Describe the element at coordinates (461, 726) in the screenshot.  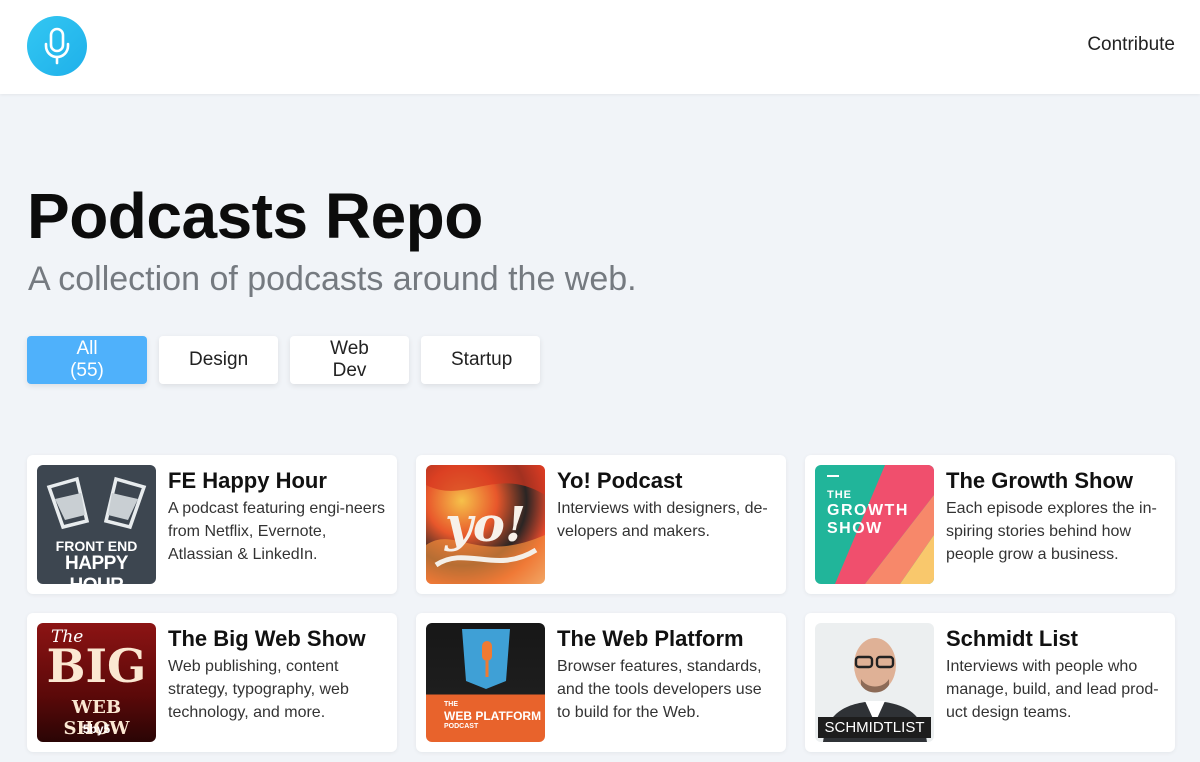
I see `web-platform-cover-line3: PODCAST` at that location.